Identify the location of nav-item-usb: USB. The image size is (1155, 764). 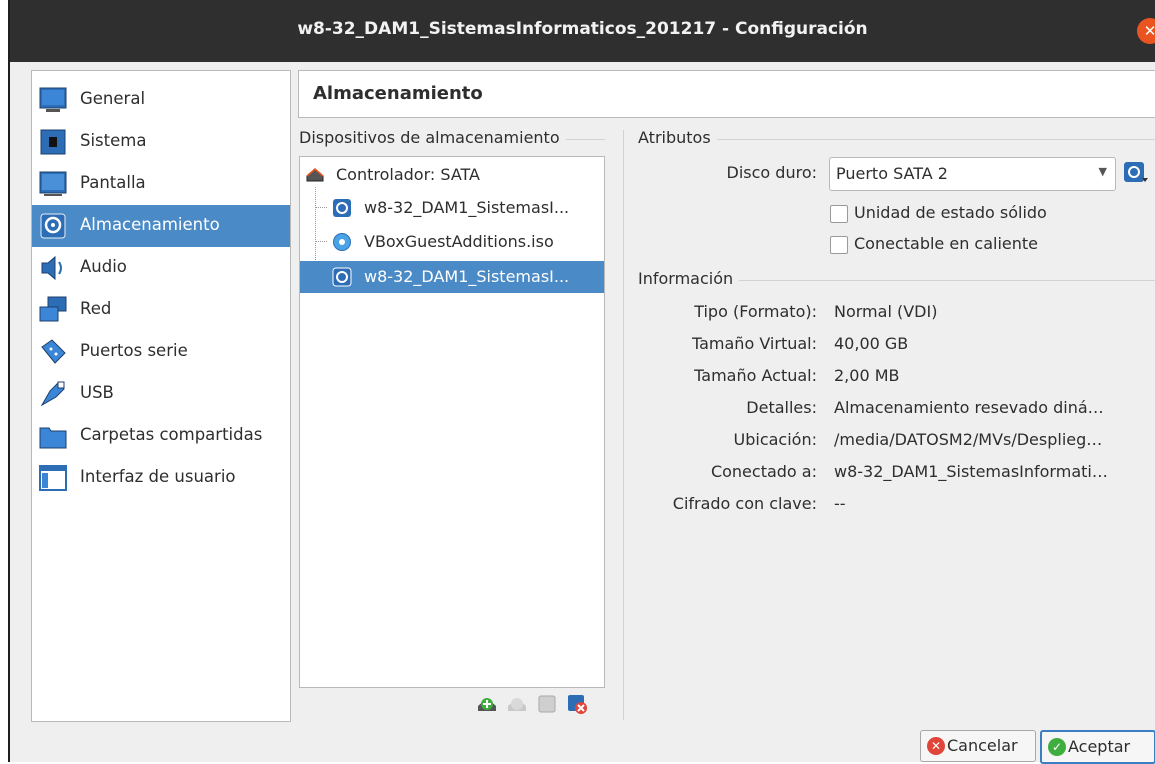
(161, 394).